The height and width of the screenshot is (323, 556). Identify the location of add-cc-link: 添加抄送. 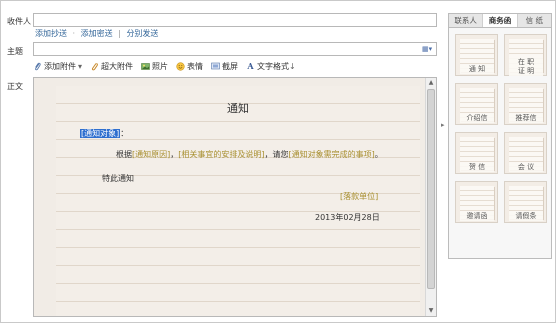
(51, 33).